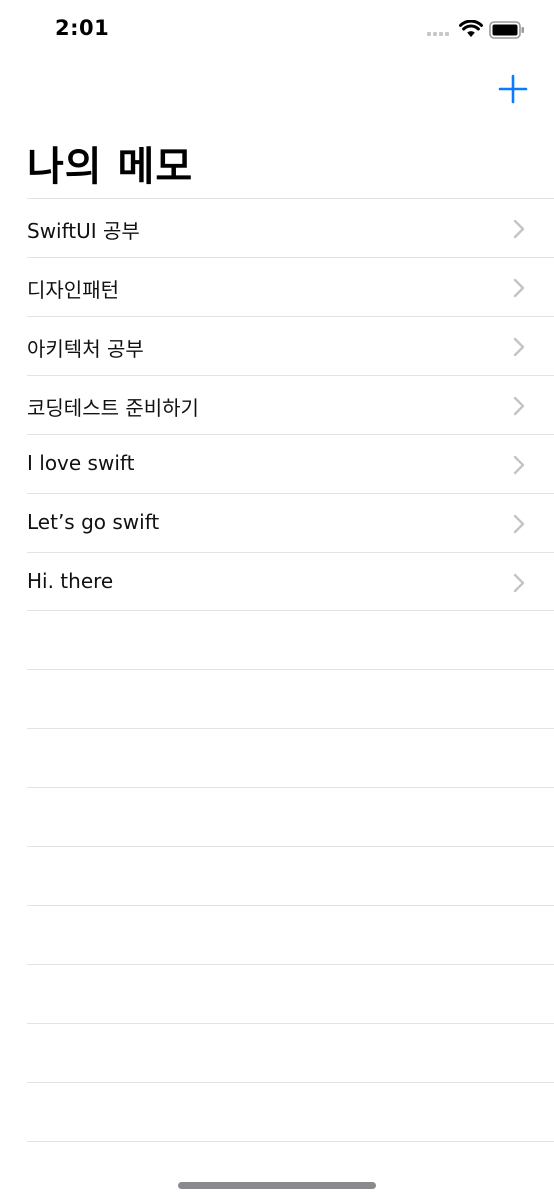 The image size is (554, 1200). Describe the element at coordinates (290, 581) in the screenshot. I see `memo-row: Hi. there` at that location.